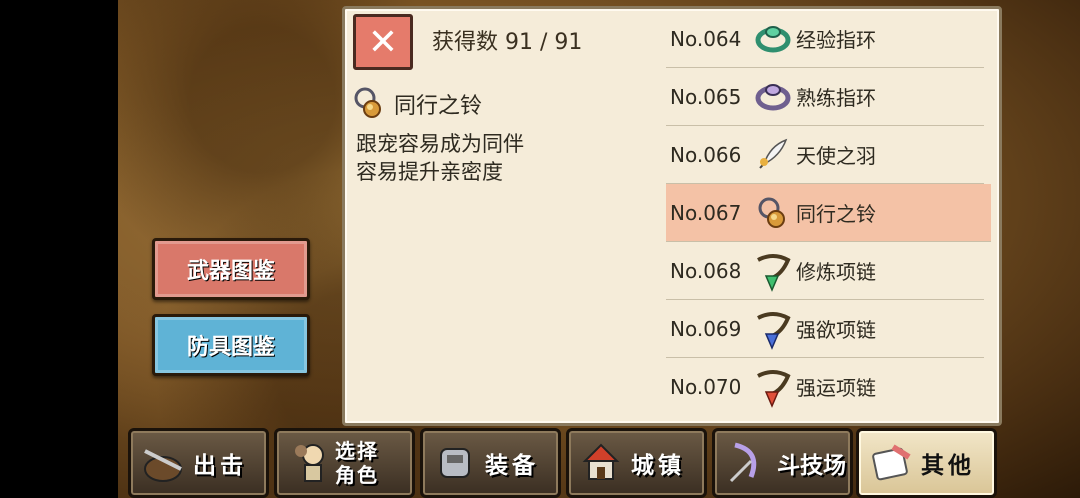 The width and height of the screenshot is (1080, 498). I want to click on necklace-blue-icon, so click(774, 330).